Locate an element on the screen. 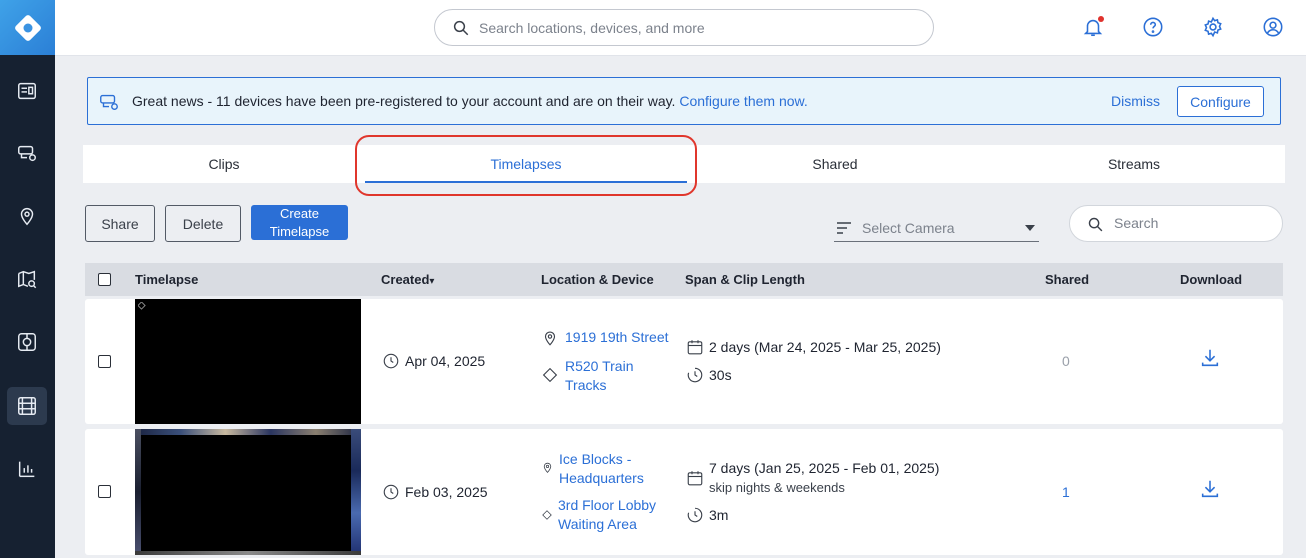  camera-icon is located at coordinates (27, 153).